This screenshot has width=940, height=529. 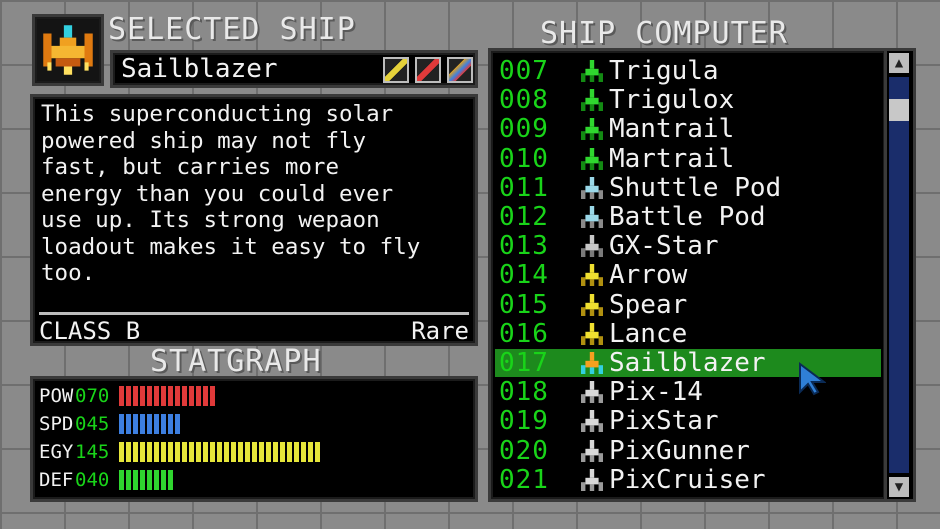 I want to click on scroll-down-icon: ▼, so click(x=899, y=487).